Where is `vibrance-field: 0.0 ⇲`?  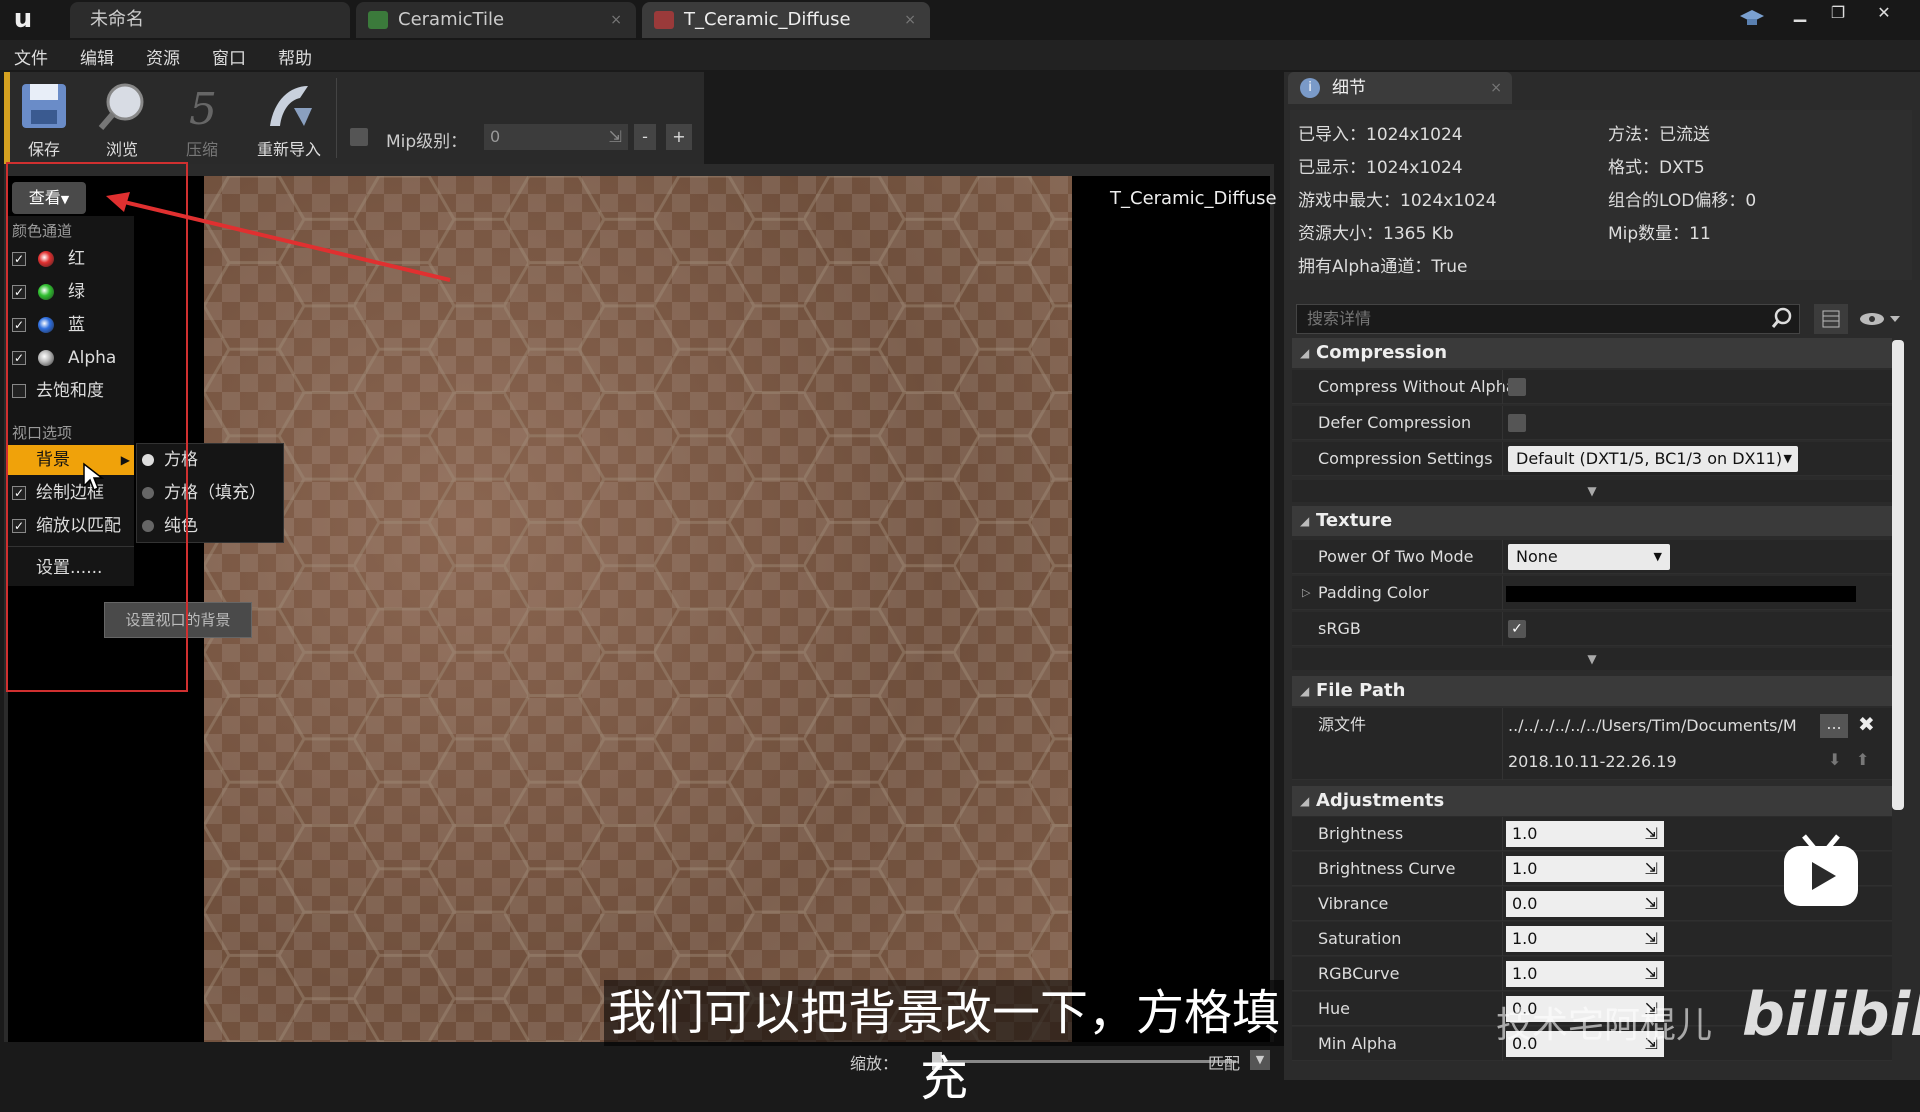
vibrance-field: 0.0 ⇲ is located at coordinates (1585, 904).